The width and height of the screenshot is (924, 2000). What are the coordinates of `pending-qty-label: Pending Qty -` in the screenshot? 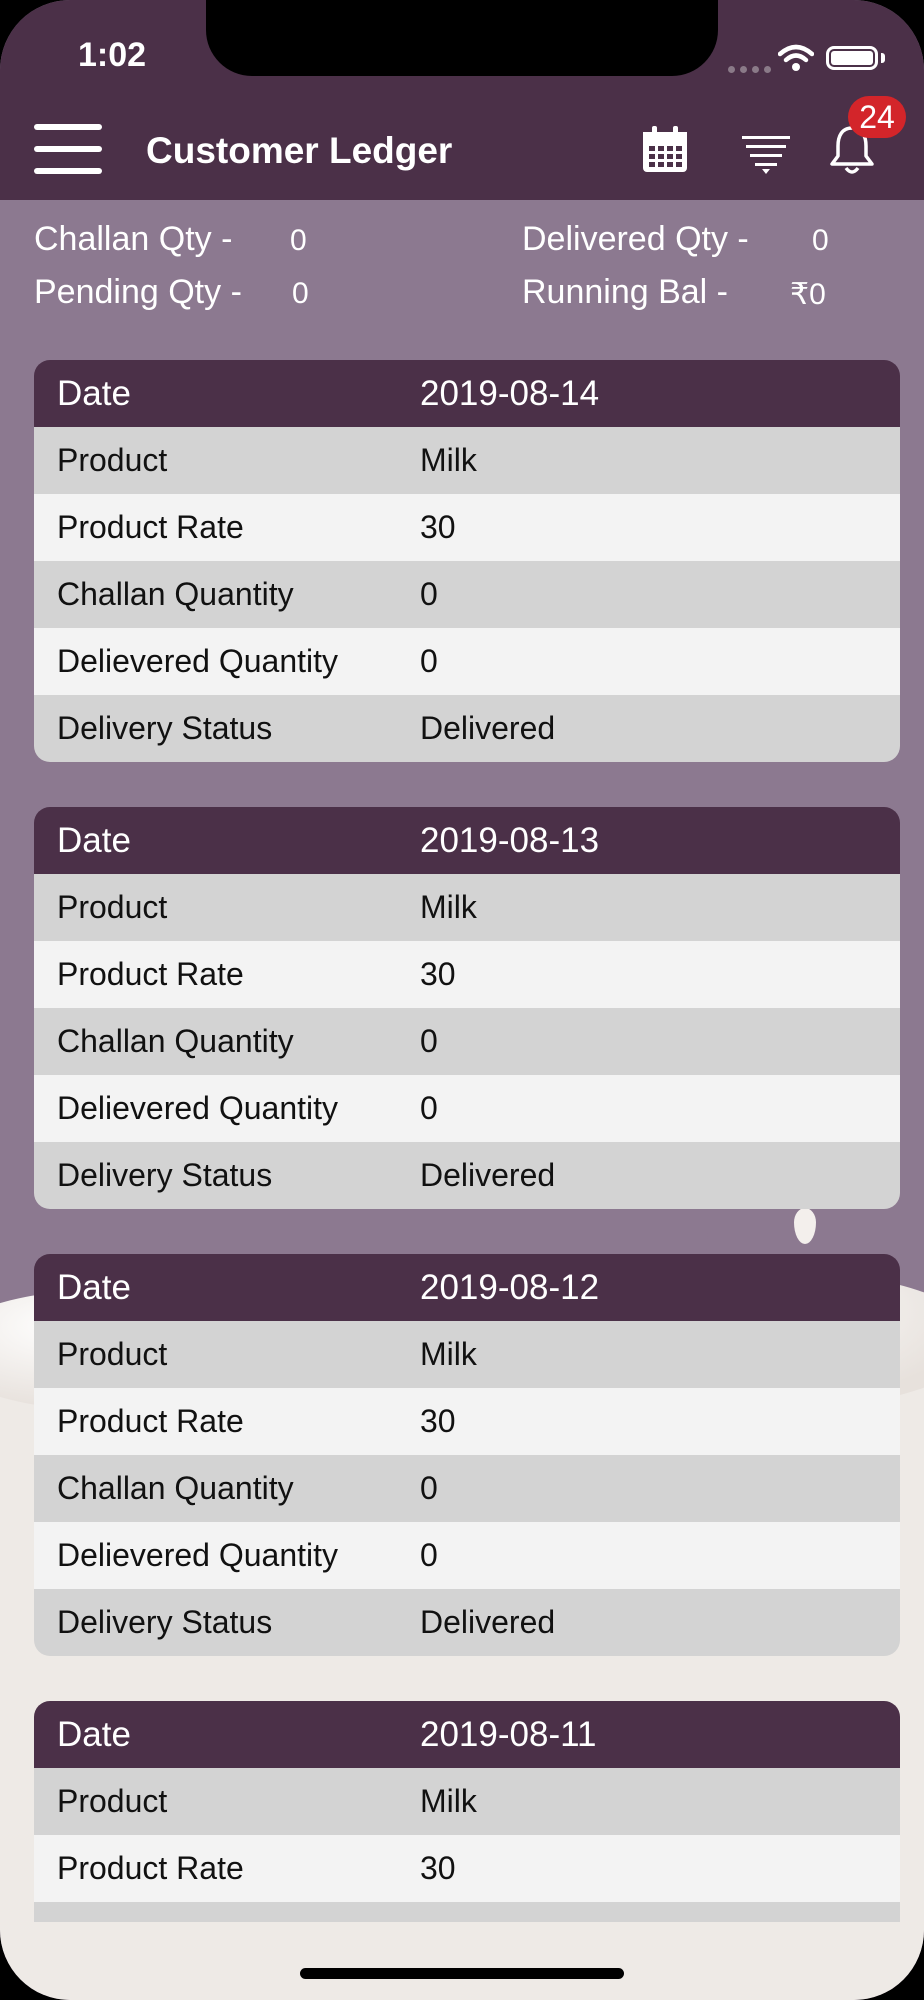 It's located at (138, 292).